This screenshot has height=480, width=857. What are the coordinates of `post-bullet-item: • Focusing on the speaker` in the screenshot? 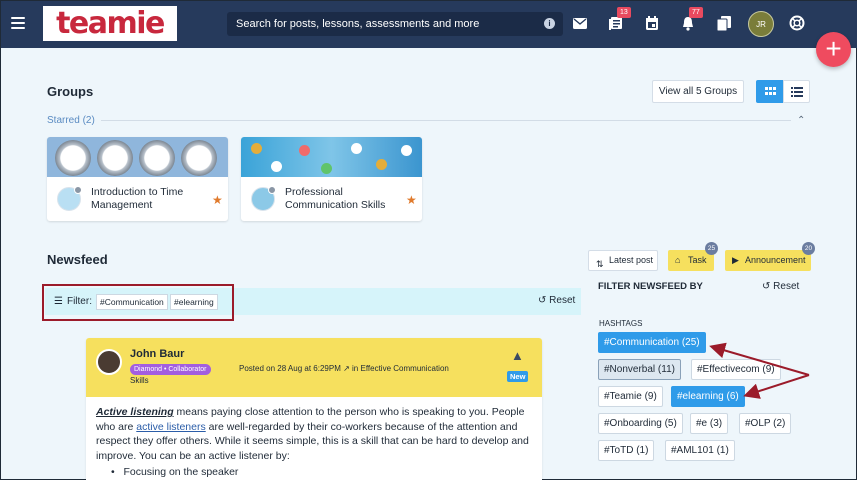 It's located at (175, 472).